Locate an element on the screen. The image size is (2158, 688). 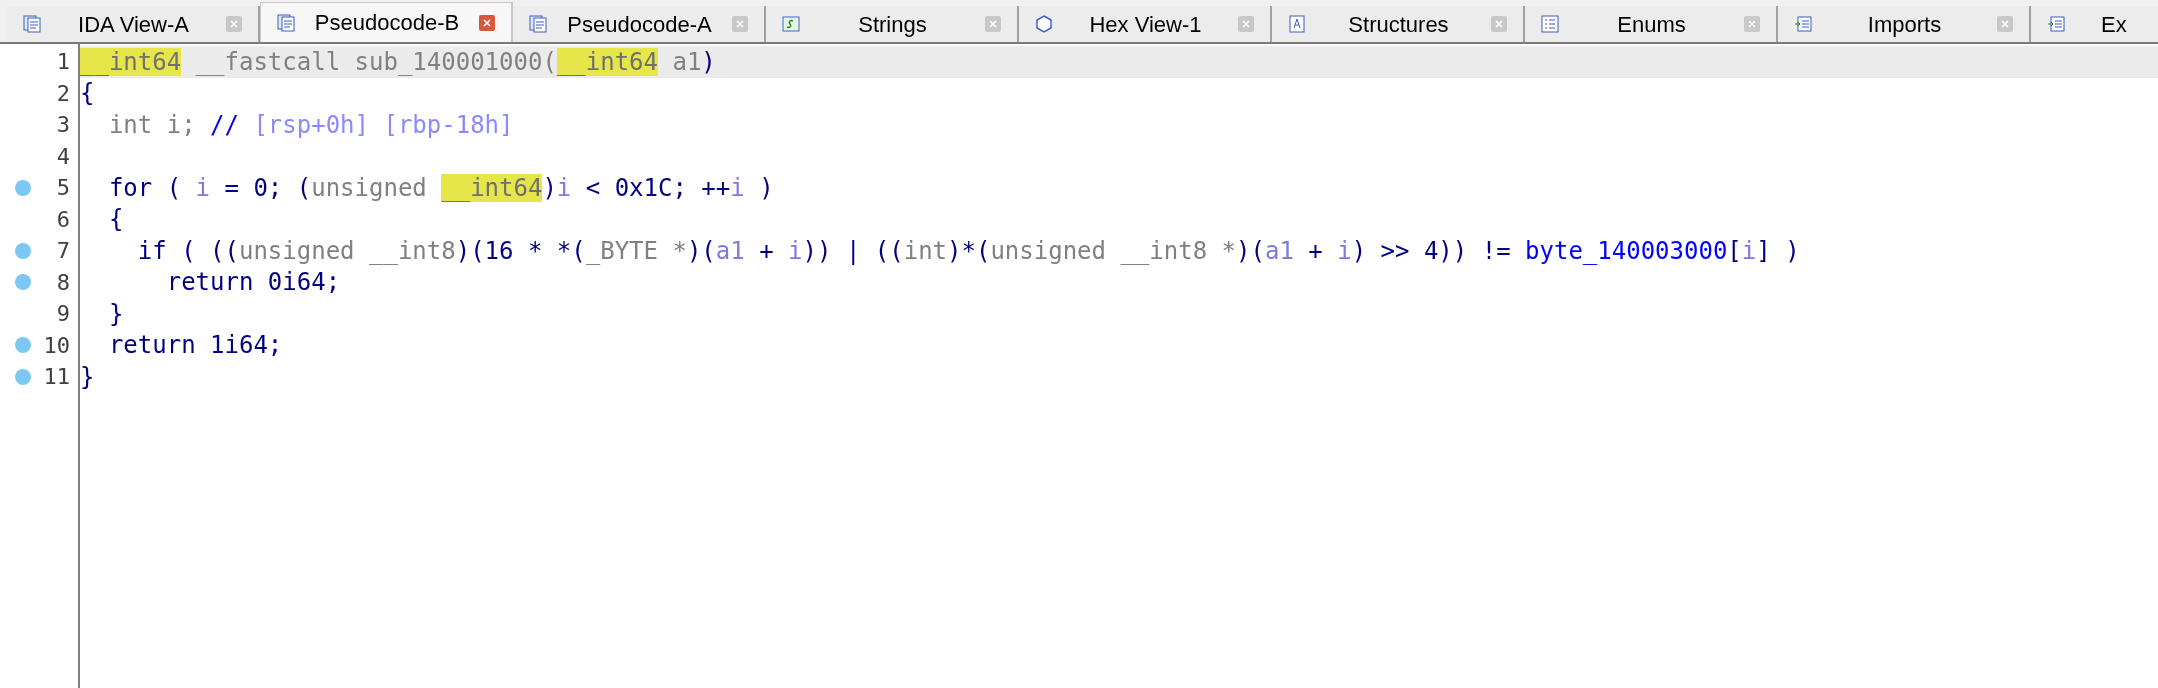
line-number: 4 is located at coordinates (62, 156).